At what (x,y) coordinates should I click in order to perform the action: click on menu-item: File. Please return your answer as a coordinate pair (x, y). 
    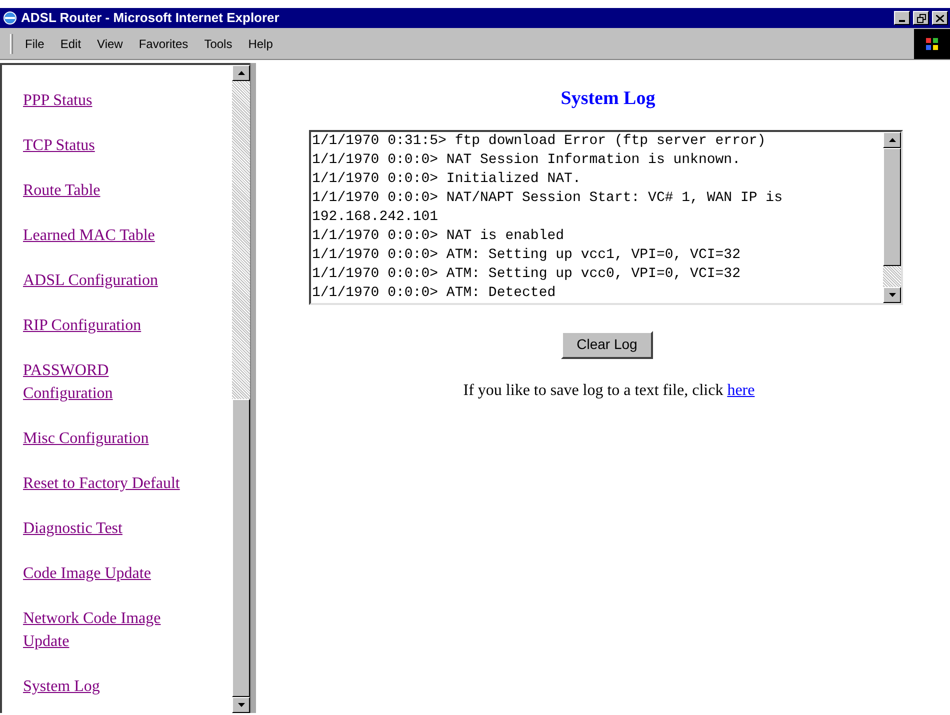
    Looking at the image, I should click on (34, 43).